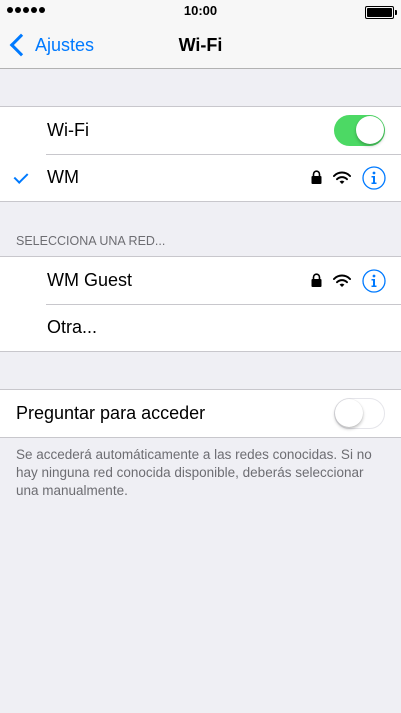 This screenshot has width=401, height=713. I want to click on network-row: WM Guest, so click(200, 280).